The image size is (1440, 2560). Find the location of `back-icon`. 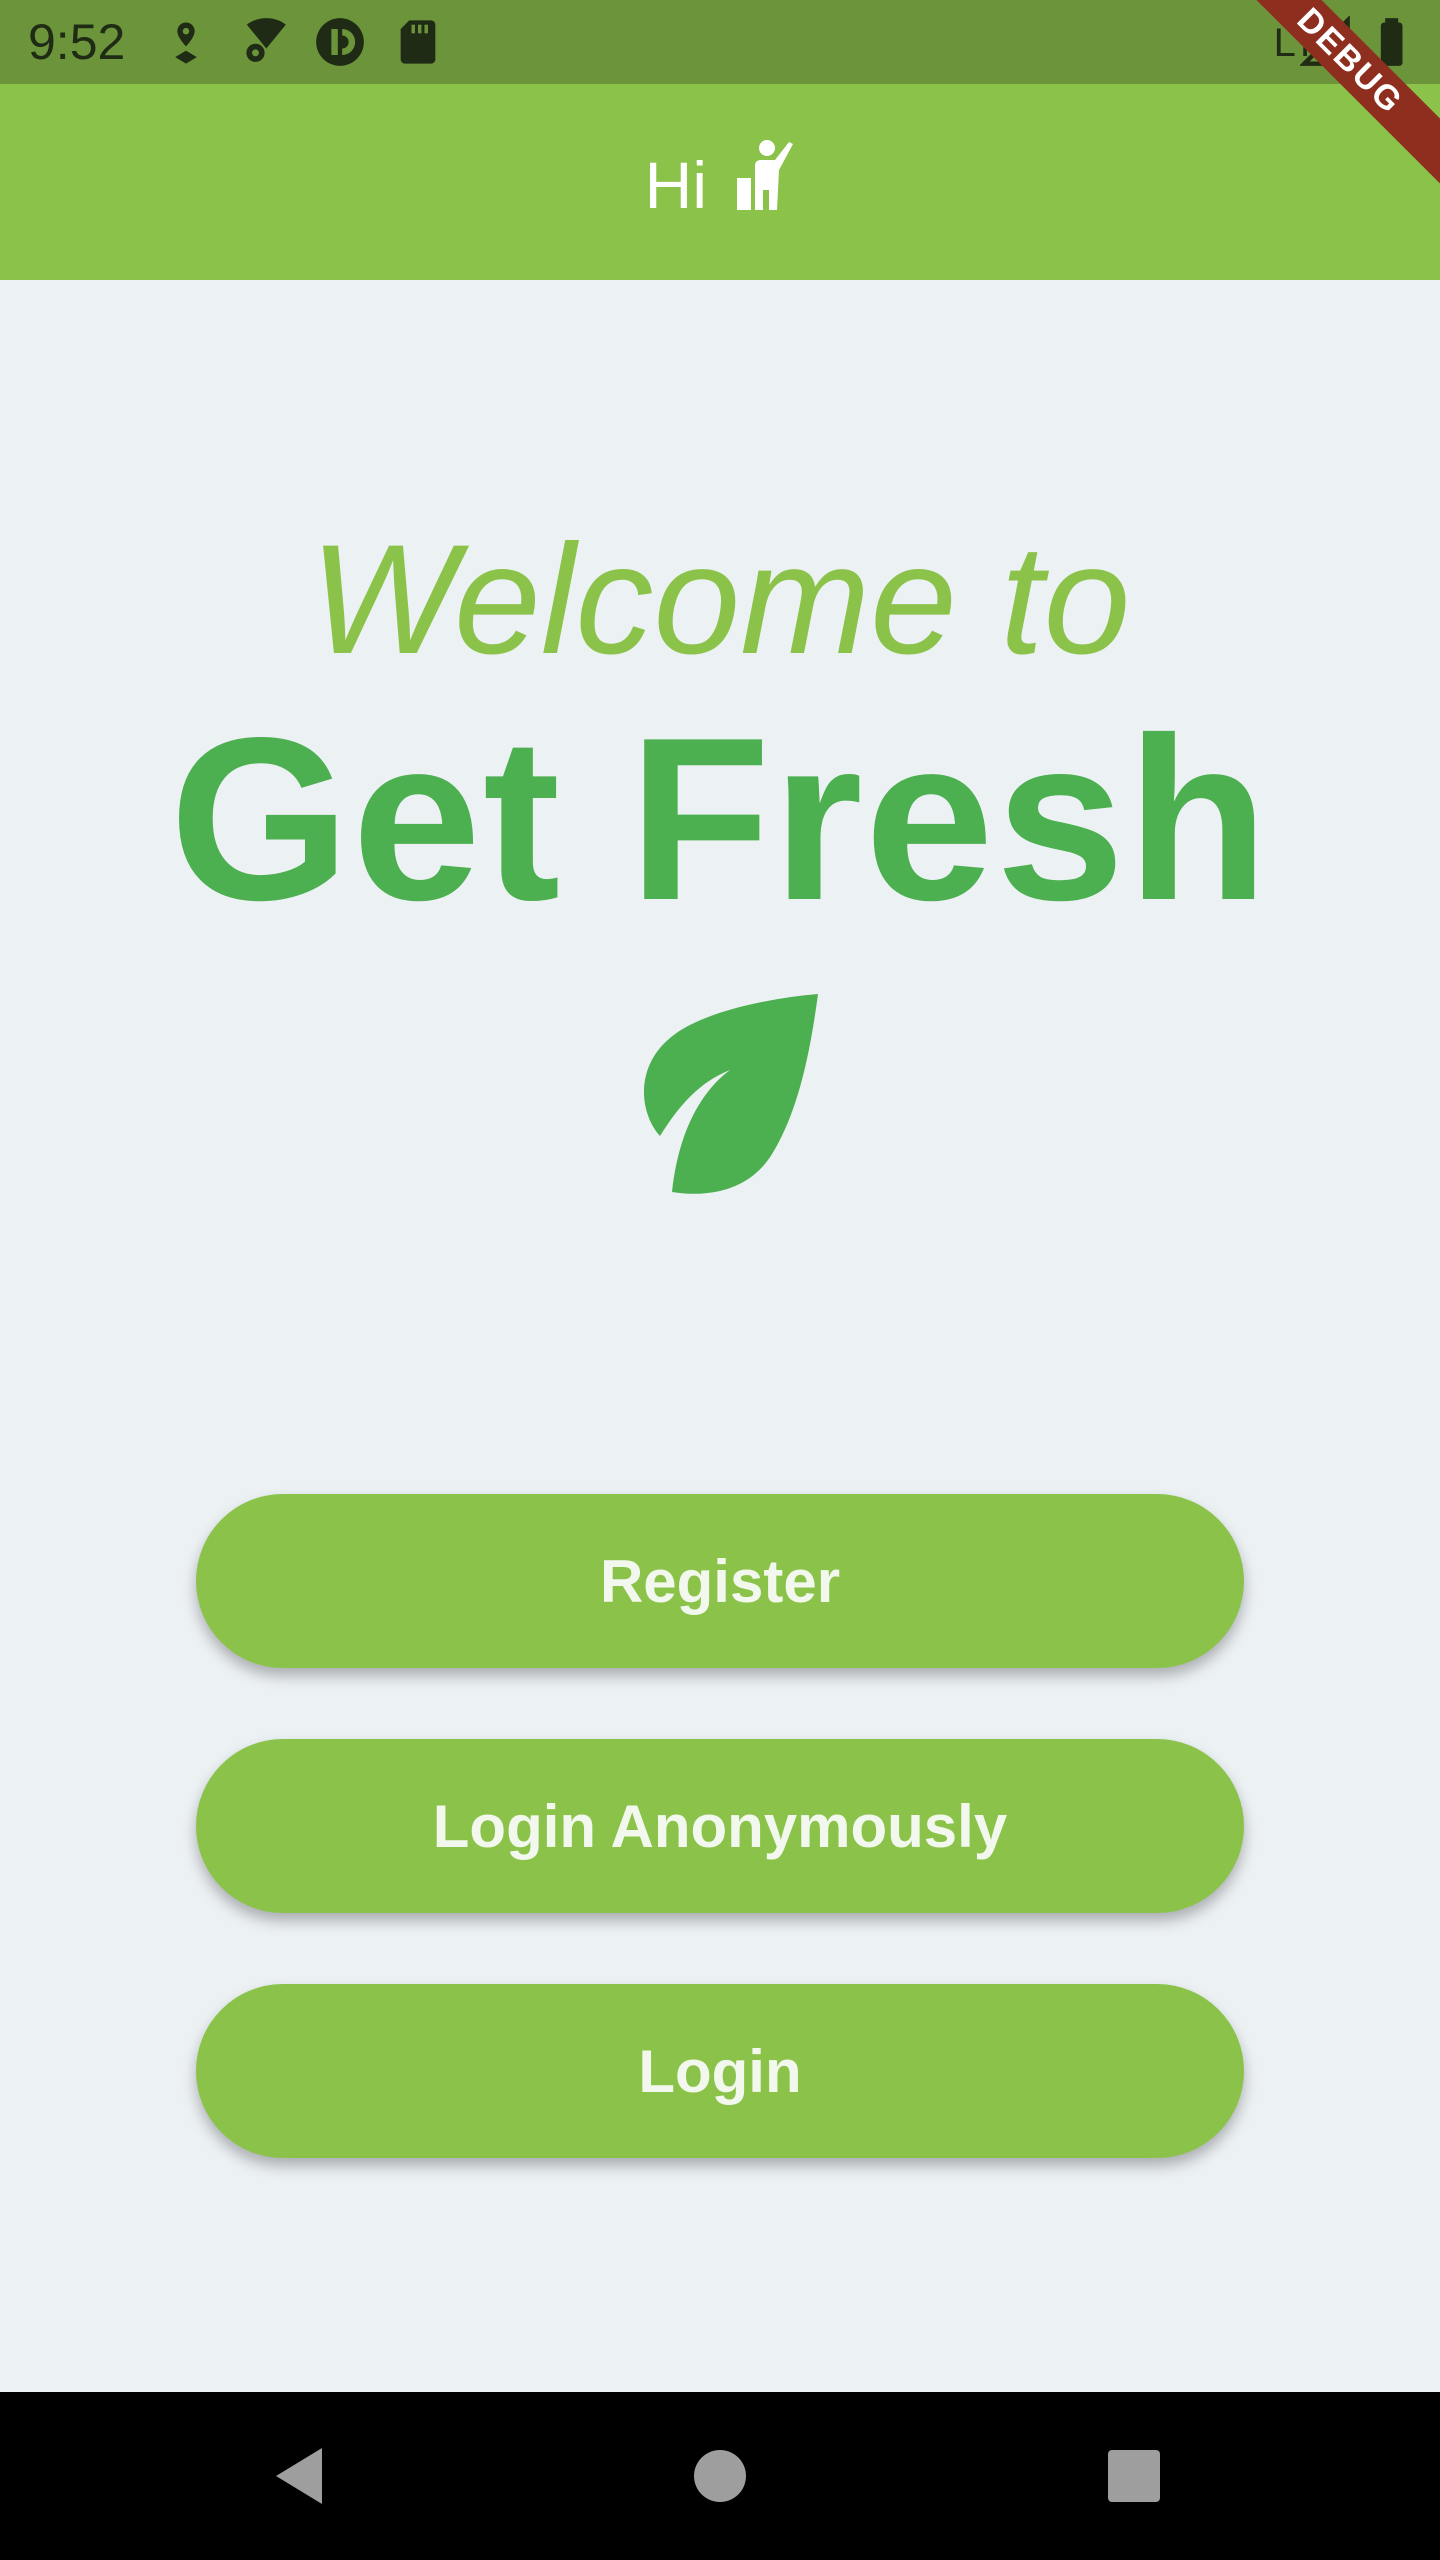

back-icon is located at coordinates (300, 2476).